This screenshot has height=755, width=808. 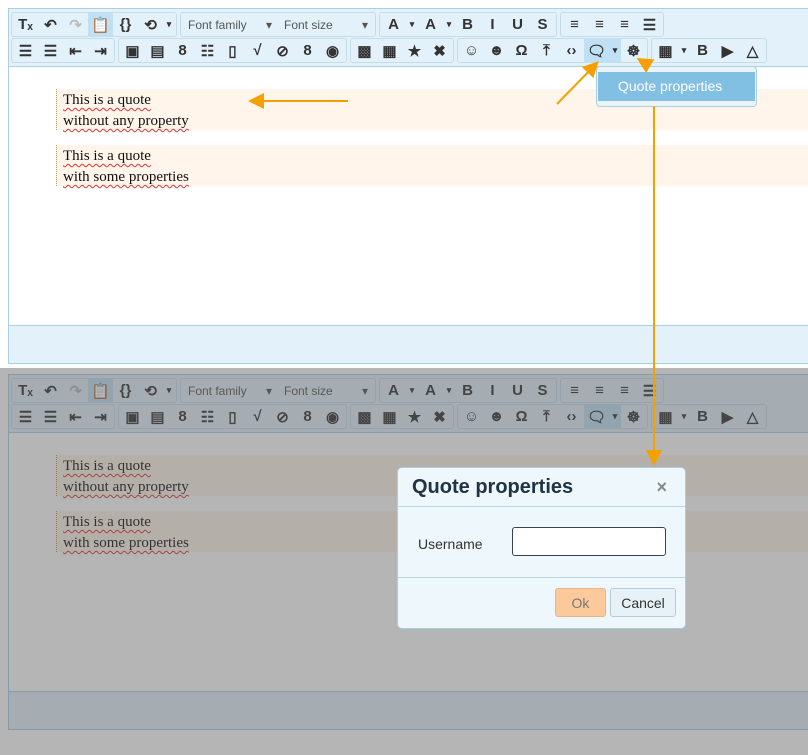 What do you see at coordinates (546, 50) in the screenshot?
I see `upload-icon: ⤒` at bounding box center [546, 50].